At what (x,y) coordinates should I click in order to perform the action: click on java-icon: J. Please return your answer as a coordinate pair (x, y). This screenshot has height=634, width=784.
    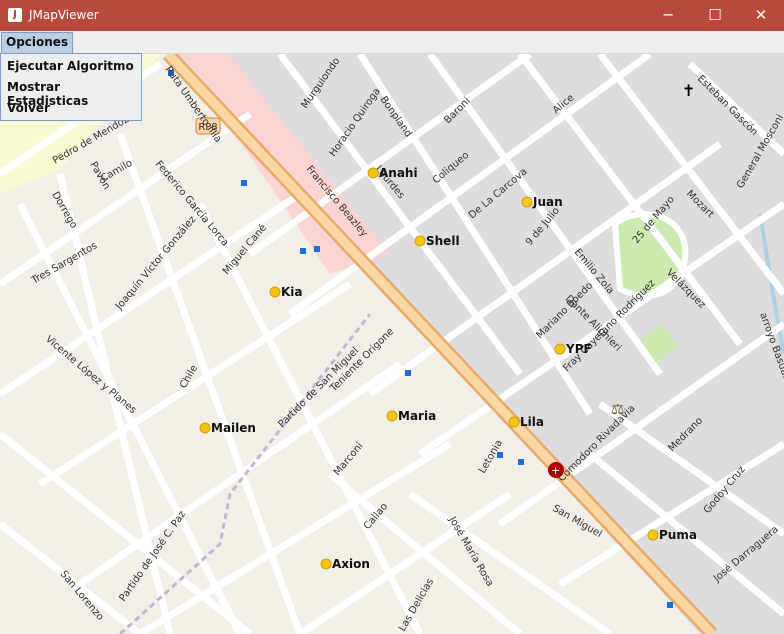
    Looking at the image, I should click on (15, 15).